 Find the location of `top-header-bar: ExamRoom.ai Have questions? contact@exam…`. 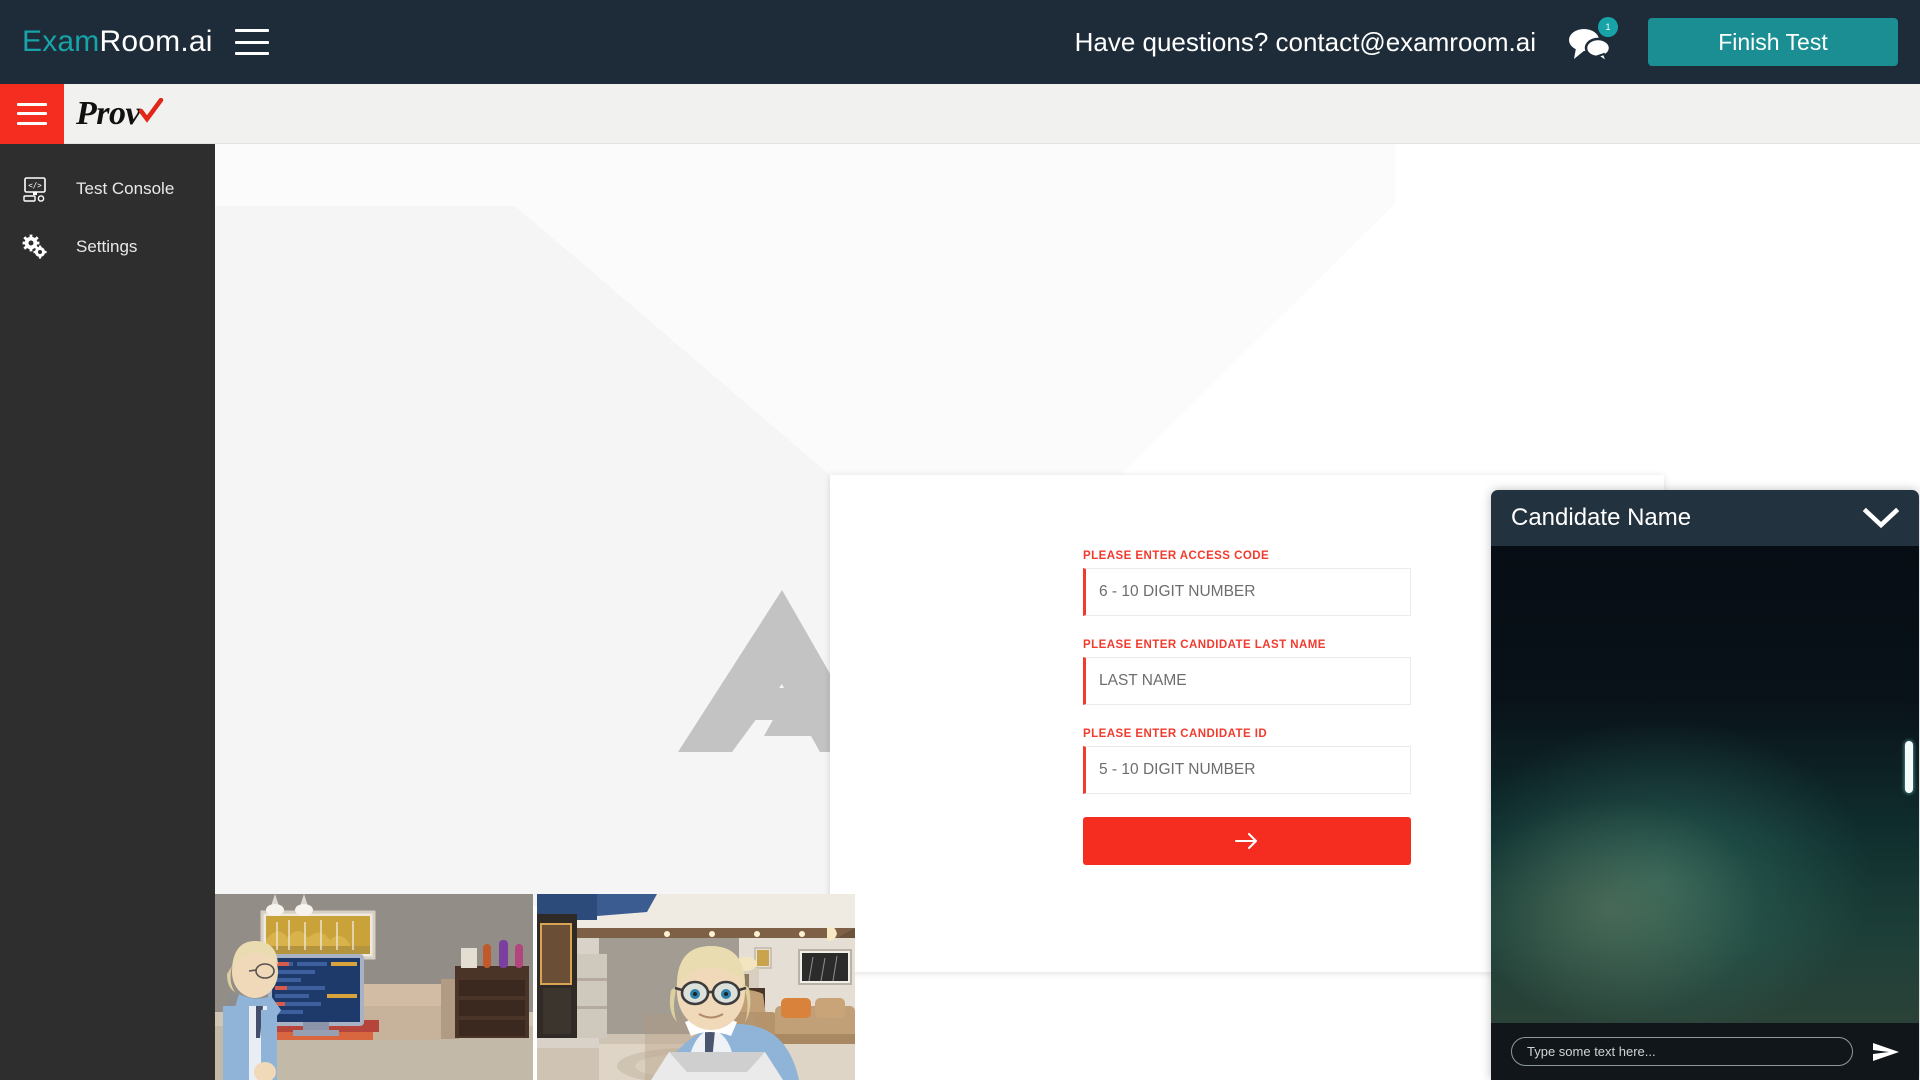

top-header-bar: ExamRoom.ai Have questions? contact@exam… is located at coordinates (960, 42).